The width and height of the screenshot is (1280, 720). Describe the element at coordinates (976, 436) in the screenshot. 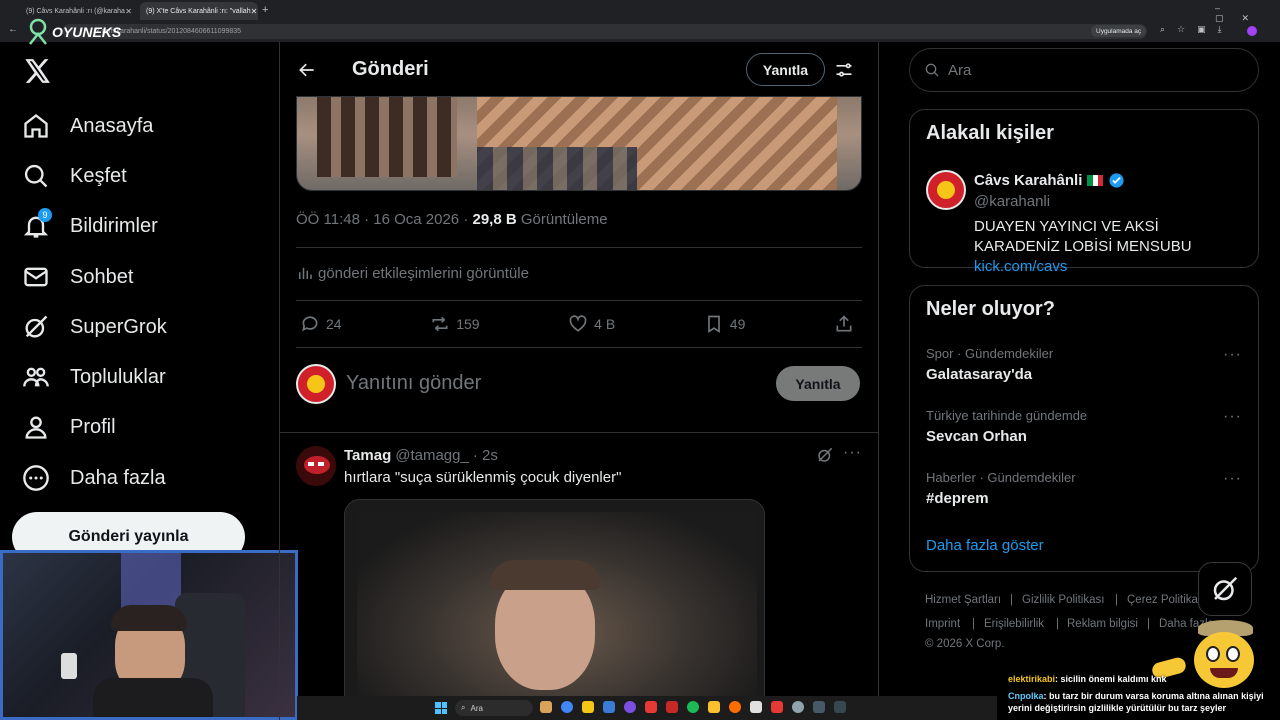

I see `trend-item: Sevcan Orhan` at that location.